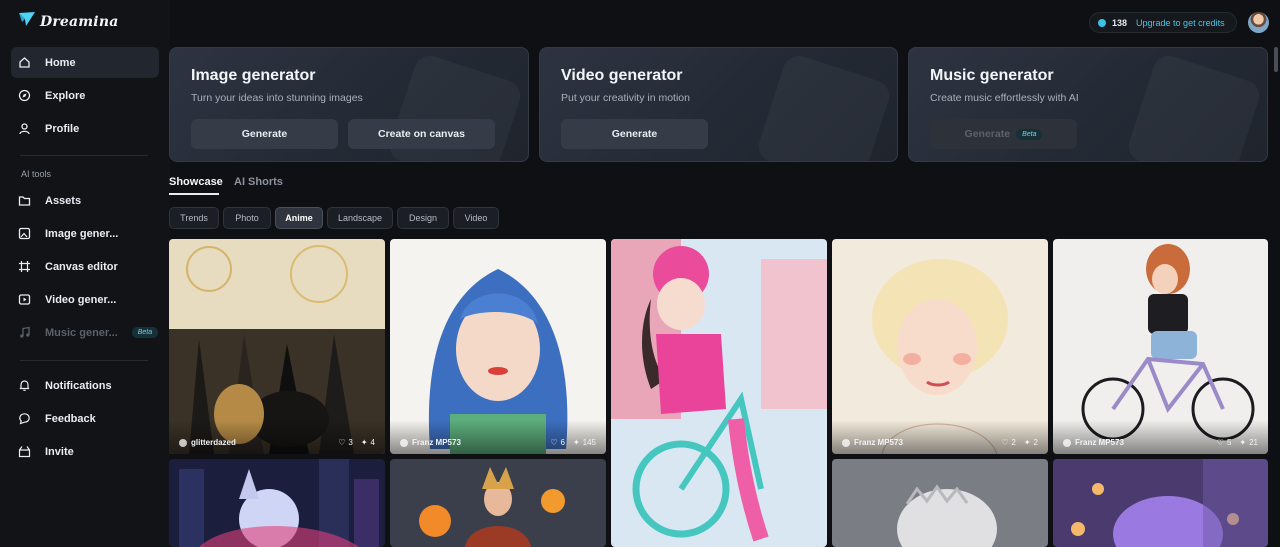 The width and height of the screenshot is (1280, 547). Describe the element at coordinates (1019, 442) in the screenshot. I see `tile-stats: ♡ 2 ✦ 2` at that location.